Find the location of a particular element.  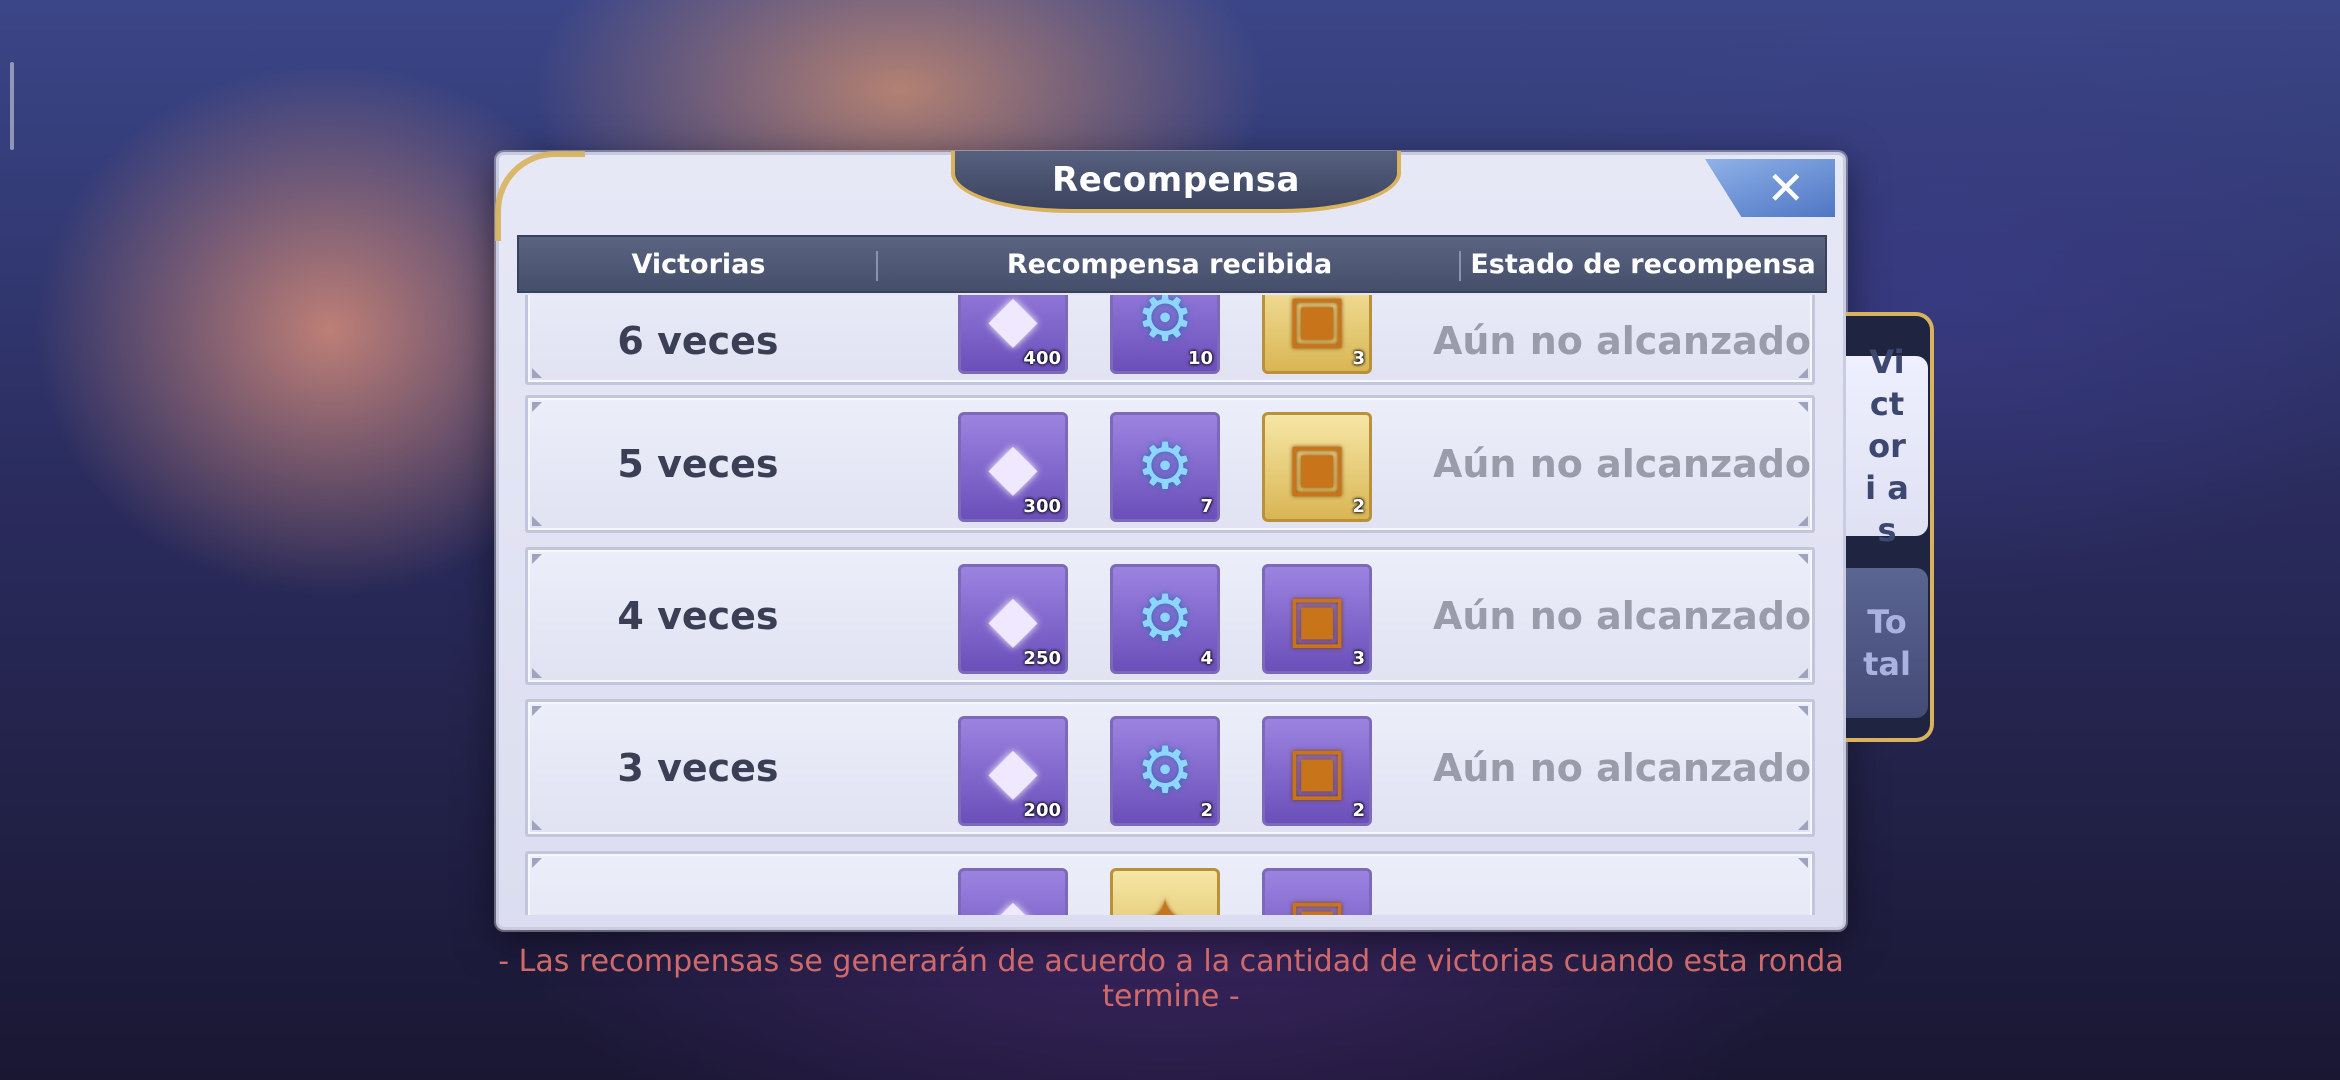

table-row: ◆ ✦ ▣ is located at coordinates (1170, 883).